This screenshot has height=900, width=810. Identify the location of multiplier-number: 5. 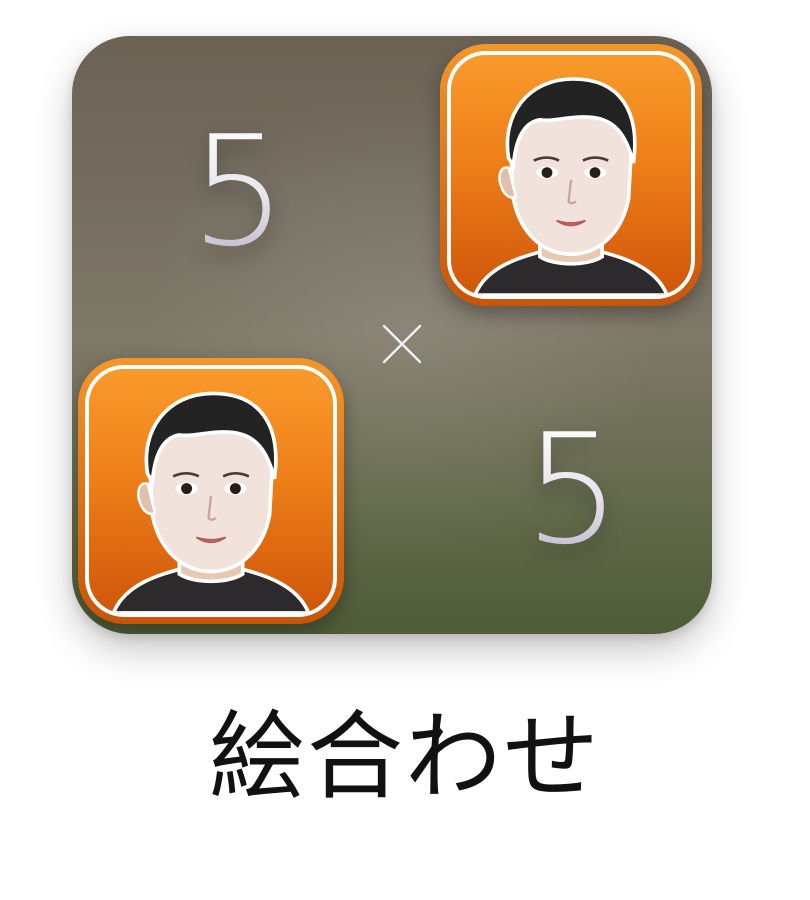
(572, 489).